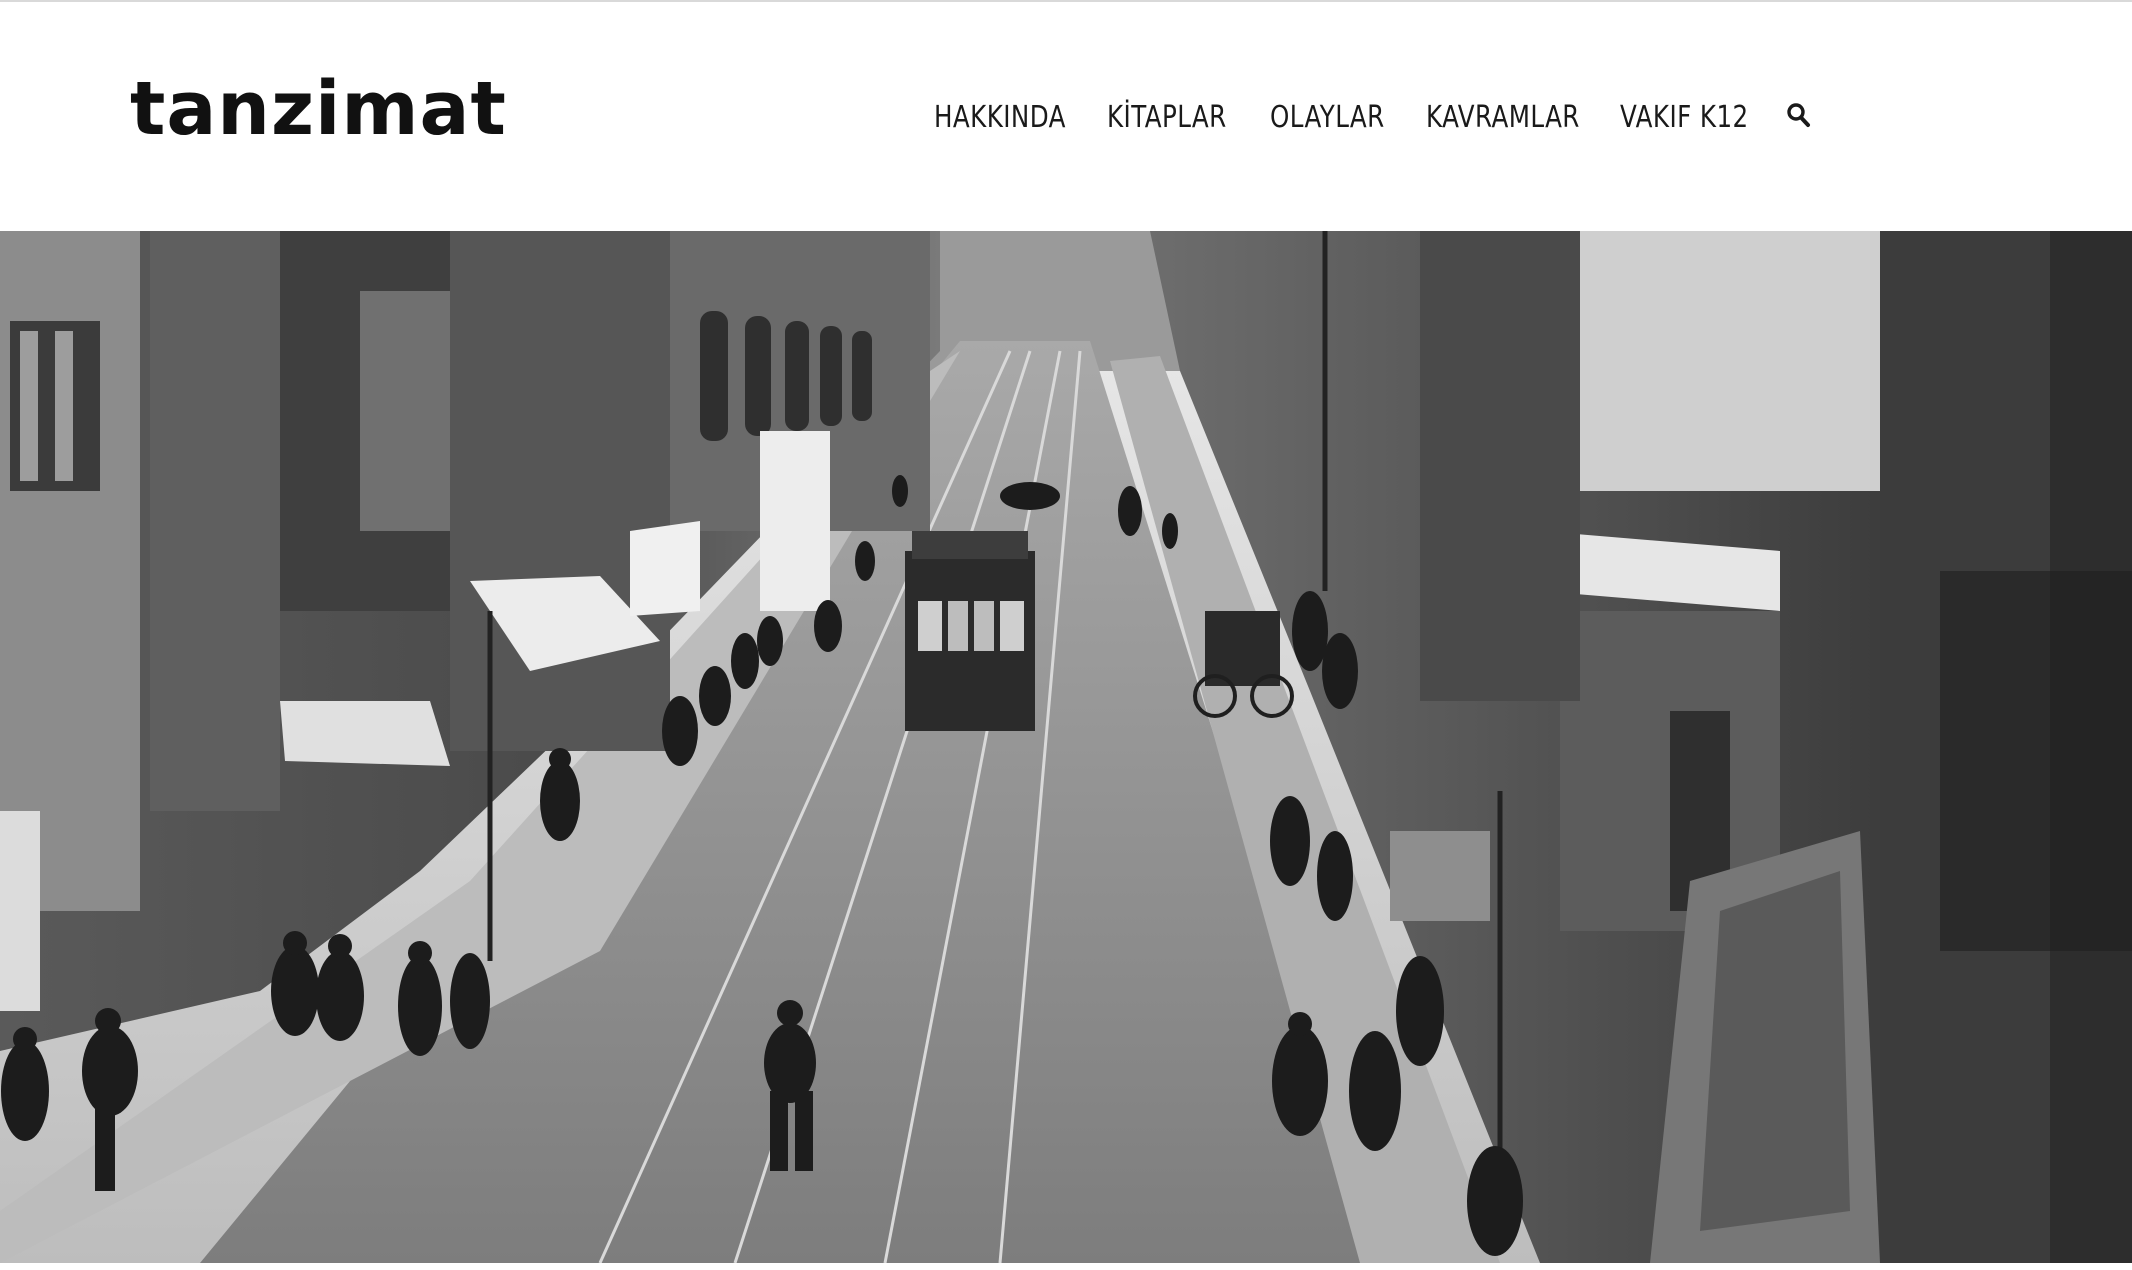 The image size is (2132, 1270). What do you see at coordinates (1684, 117) in the screenshot?
I see `nav-link-vakif-k12: VAKIF K12` at bounding box center [1684, 117].